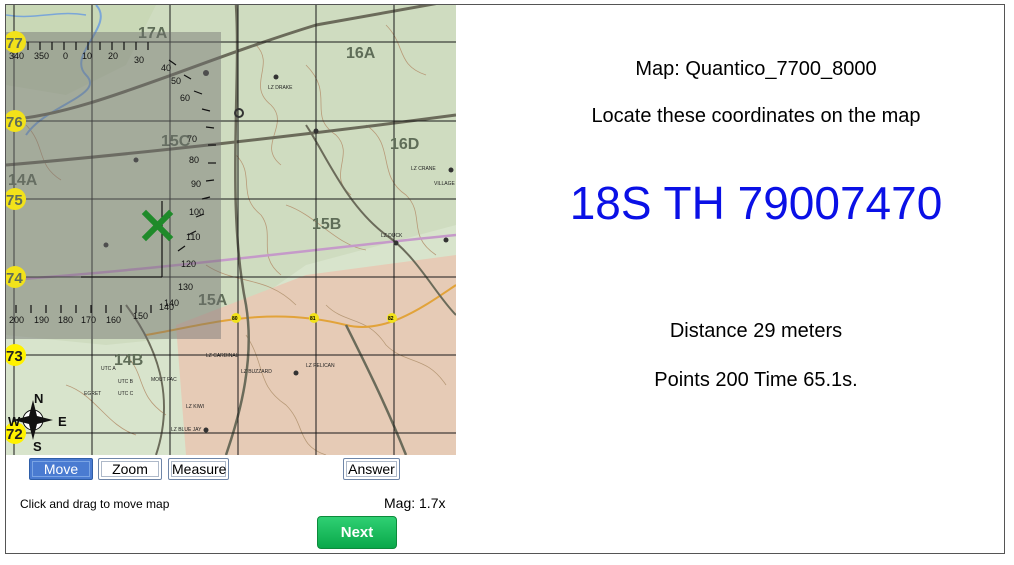 The width and height of the screenshot is (1014, 565). What do you see at coordinates (113, 56) in the screenshot?
I see `protractor-label: 20` at bounding box center [113, 56].